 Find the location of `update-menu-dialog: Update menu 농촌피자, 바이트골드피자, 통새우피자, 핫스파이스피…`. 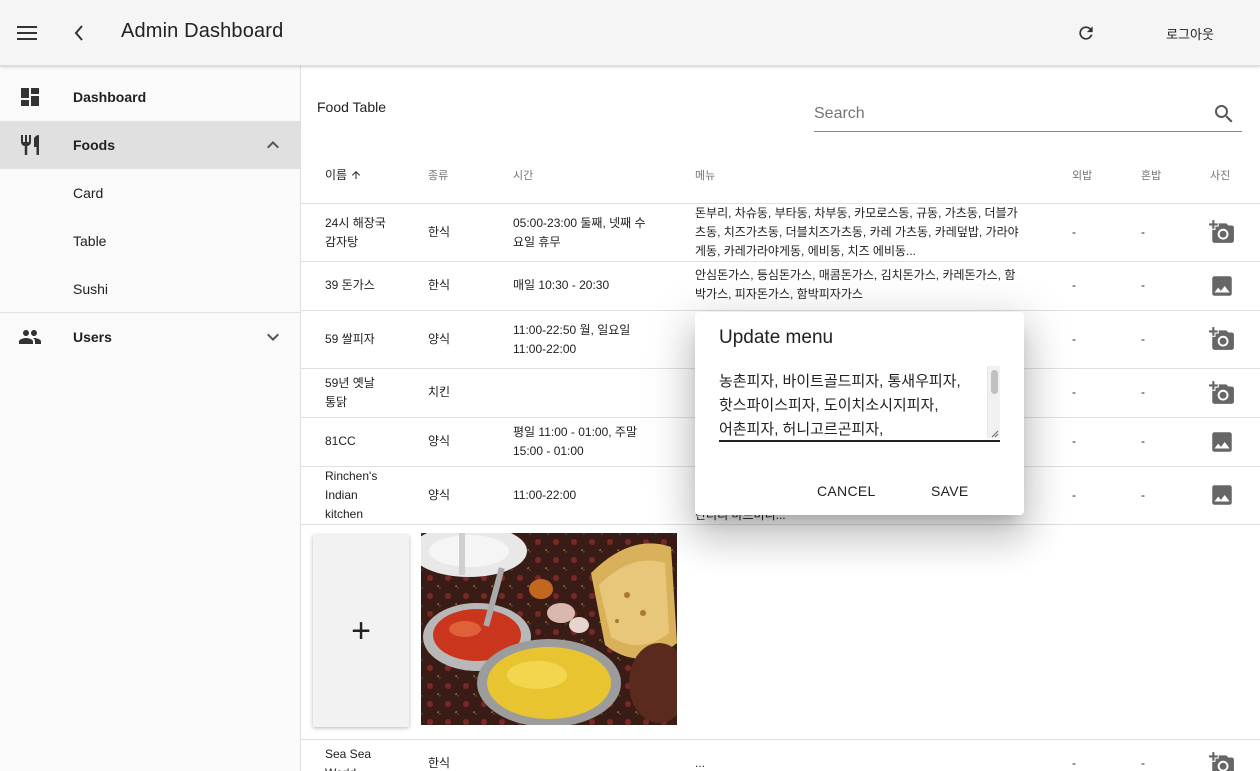

update-menu-dialog: Update menu 농촌피자, 바이트골드피자, 통새우피자, 핫스파이스피… is located at coordinates (859, 413).